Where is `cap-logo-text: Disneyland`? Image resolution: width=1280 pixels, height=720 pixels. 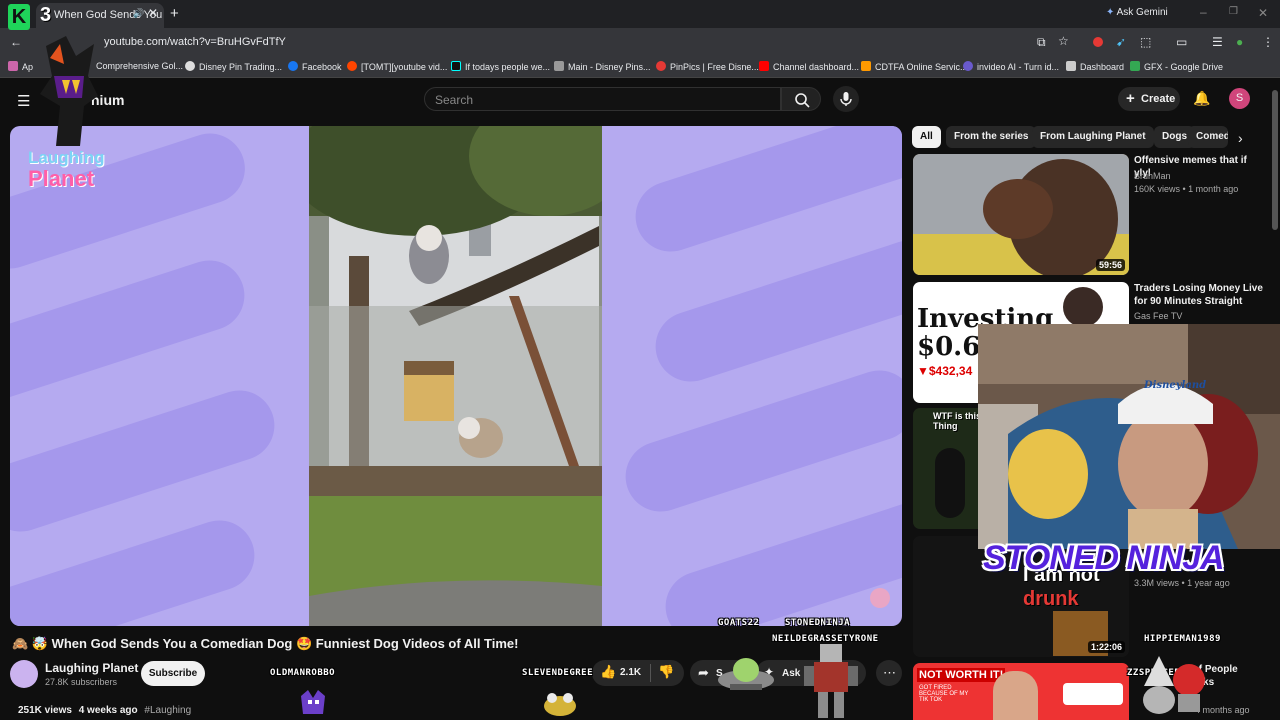
cap-logo-text: Disneyland is located at coordinates (1175, 385).